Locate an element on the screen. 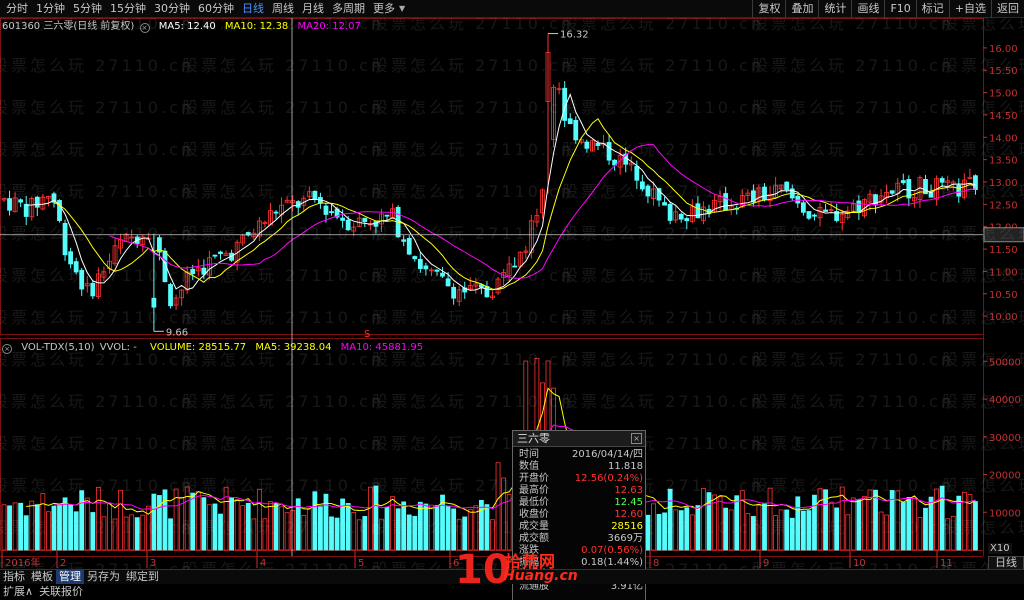 Image resolution: width=1024 pixels, height=600 pixels. bottom-link: 扩展∧ is located at coordinates (18, 592).